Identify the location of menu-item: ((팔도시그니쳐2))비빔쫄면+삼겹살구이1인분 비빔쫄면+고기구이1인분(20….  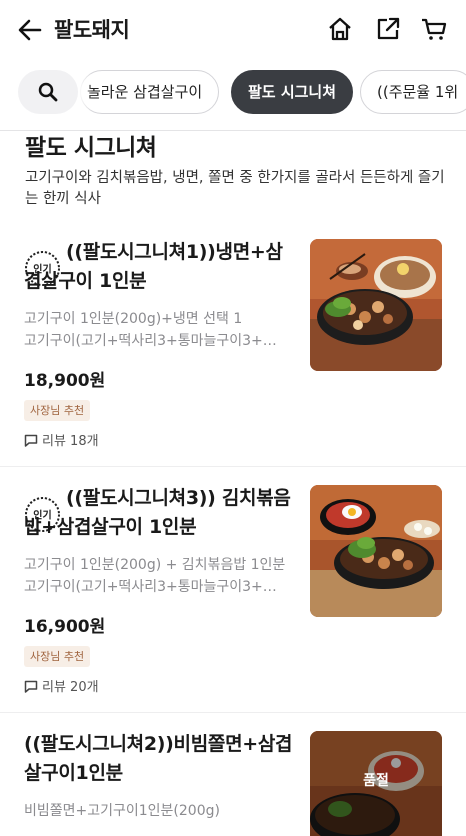
(233, 777).